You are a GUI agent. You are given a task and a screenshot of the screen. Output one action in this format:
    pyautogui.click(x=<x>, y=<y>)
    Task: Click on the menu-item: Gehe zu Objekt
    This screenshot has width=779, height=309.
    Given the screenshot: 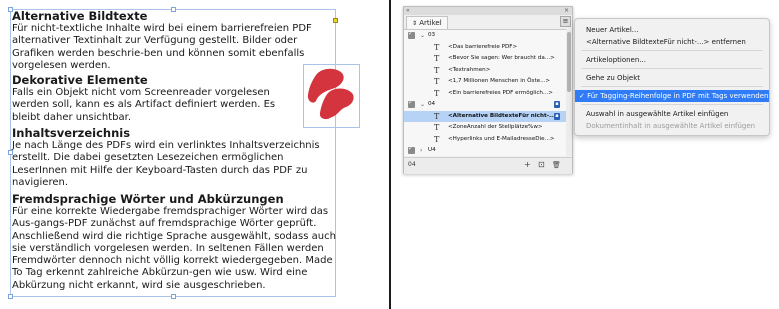 What is the action you would take?
    pyautogui.click(x=672, y=78)
    